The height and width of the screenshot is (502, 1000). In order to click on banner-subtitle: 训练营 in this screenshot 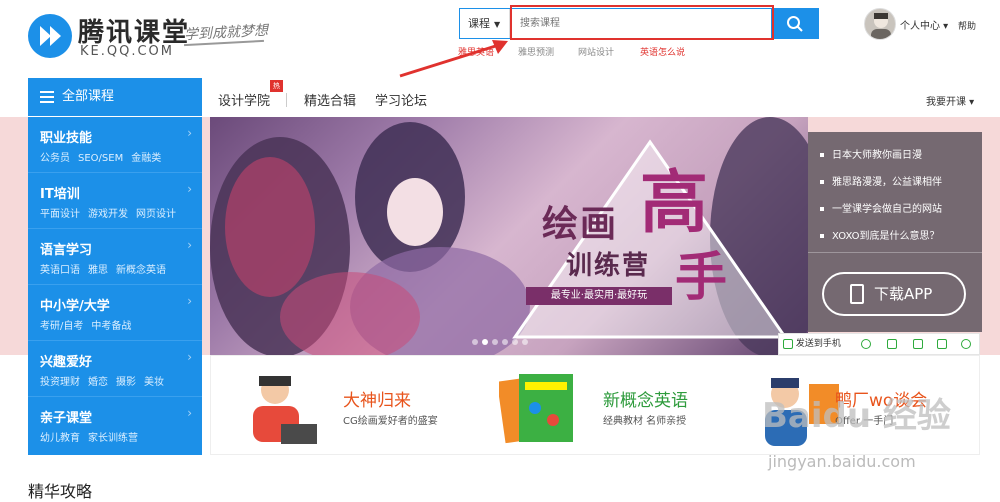, I will do `click(608, 266)`.